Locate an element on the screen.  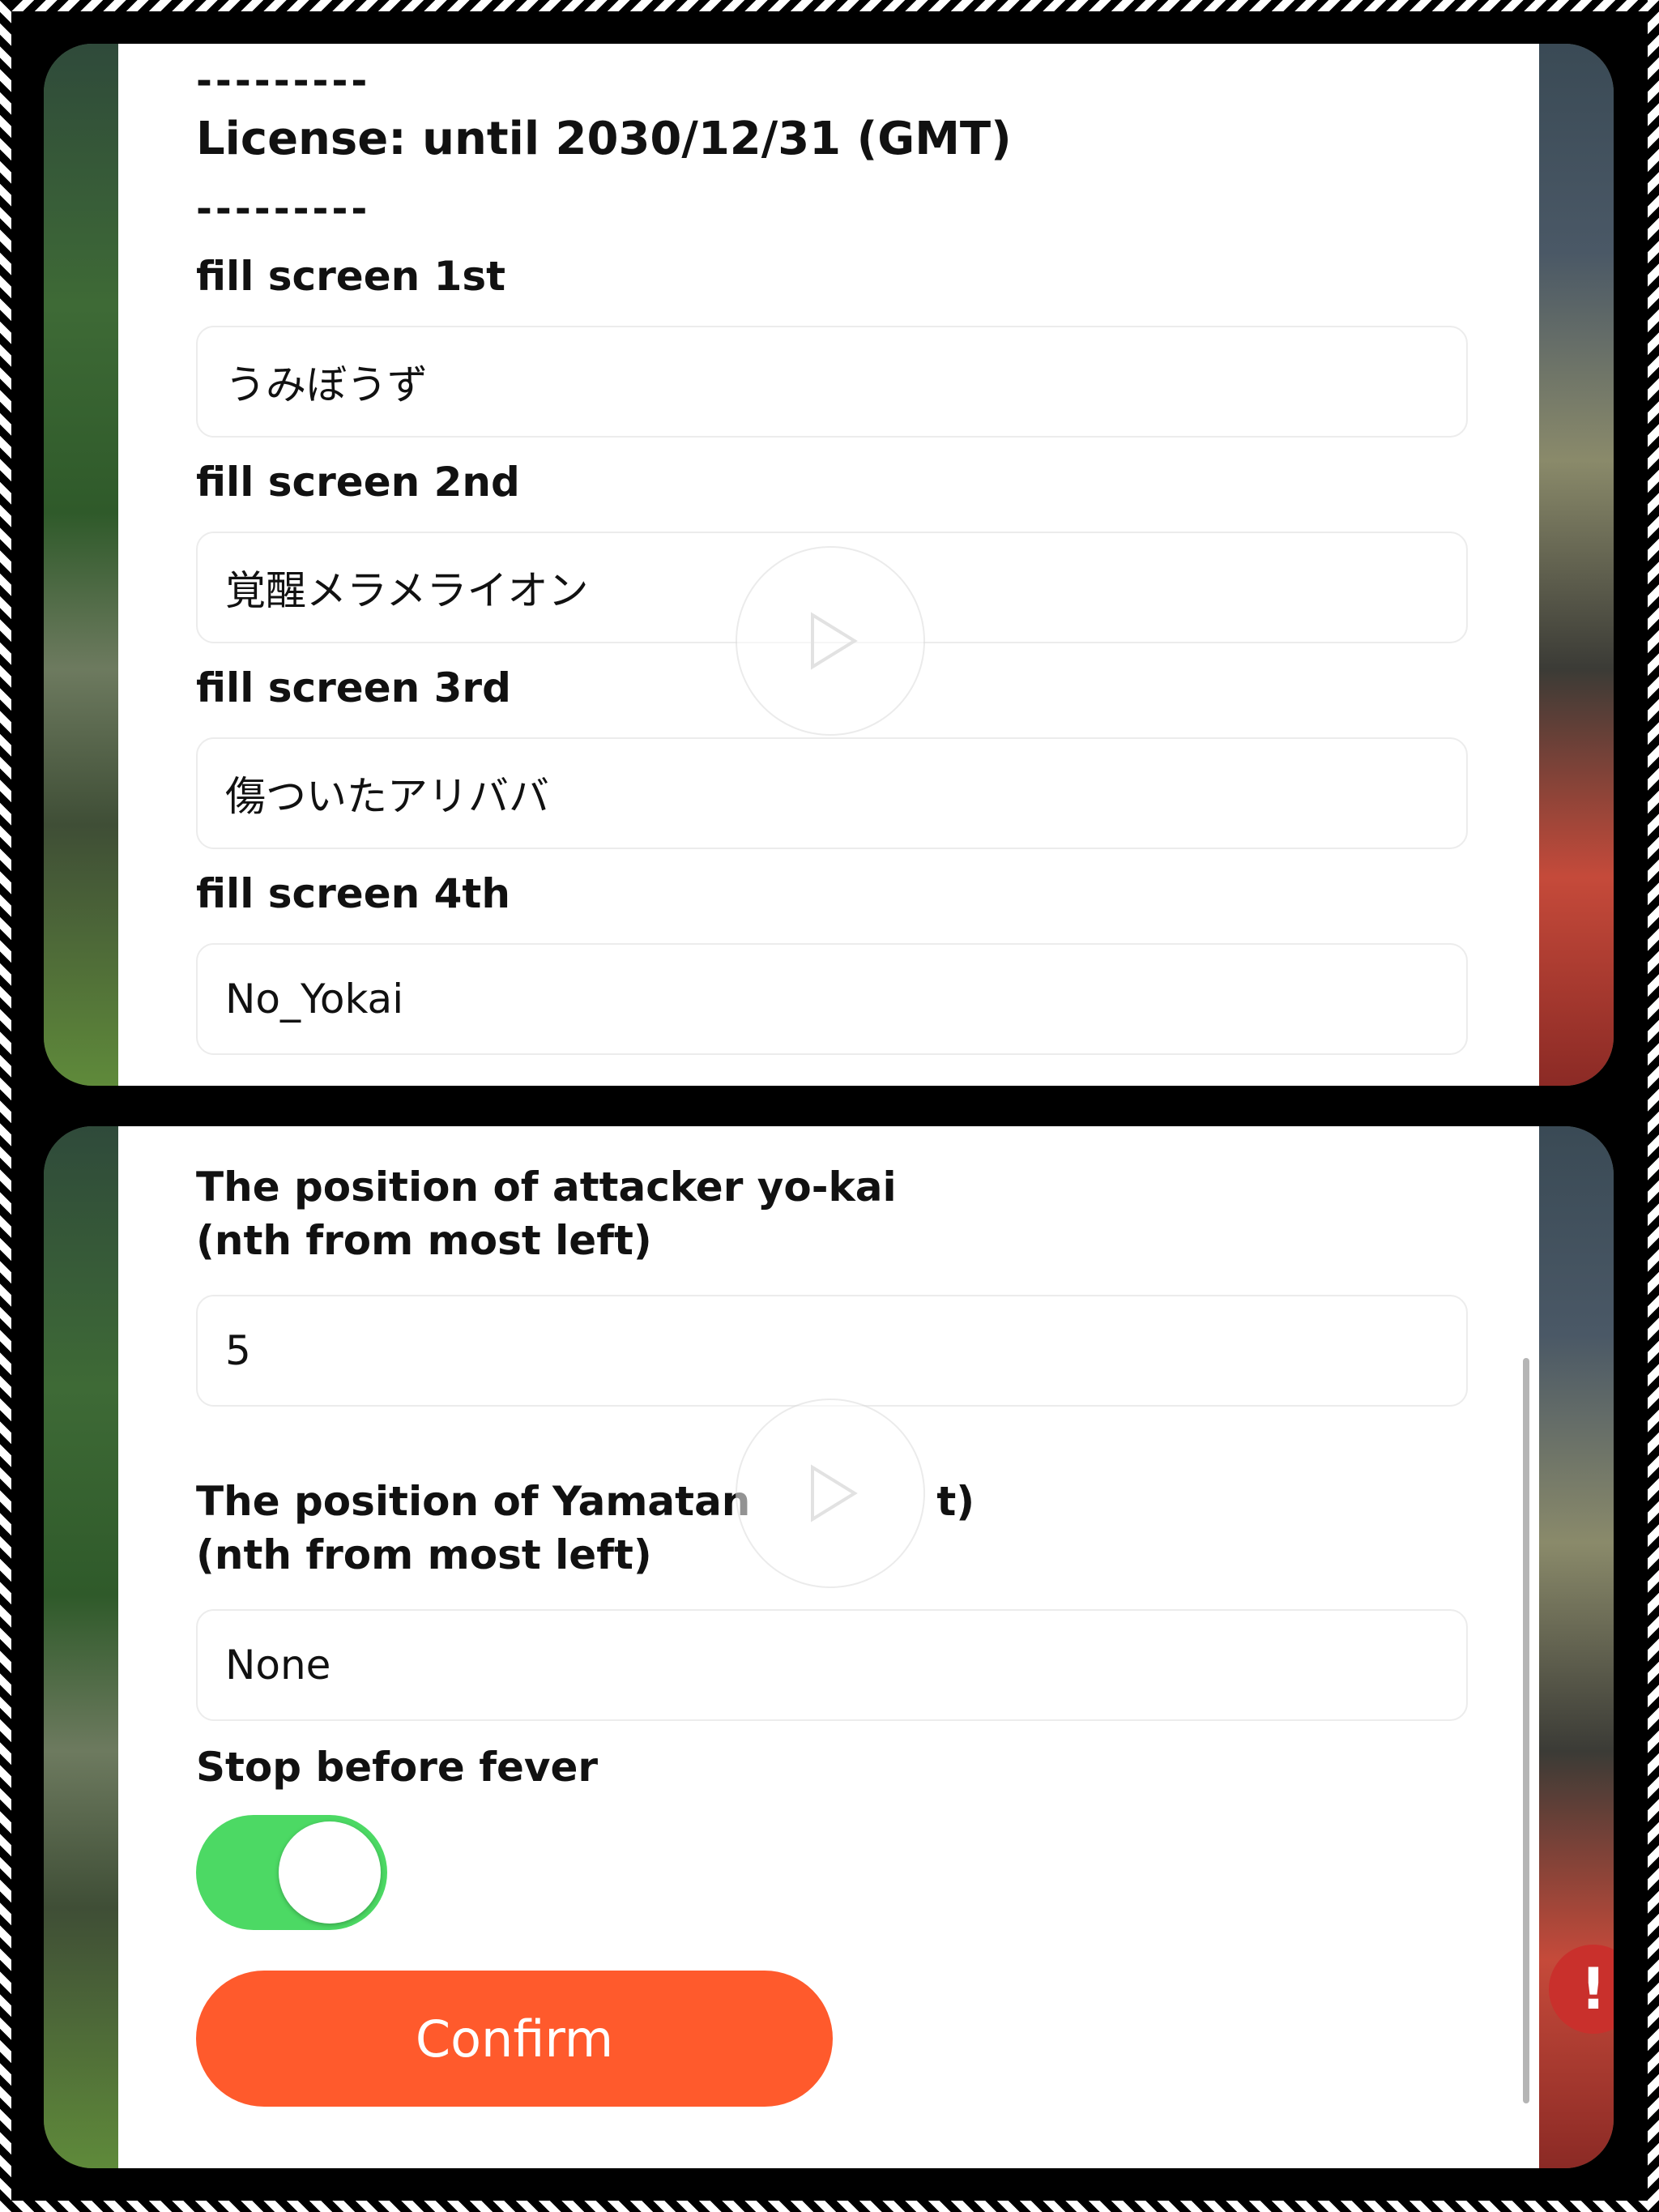
fill-screen-3rd-value: 傷ついたアリババ is located at coordinates (387, 796).